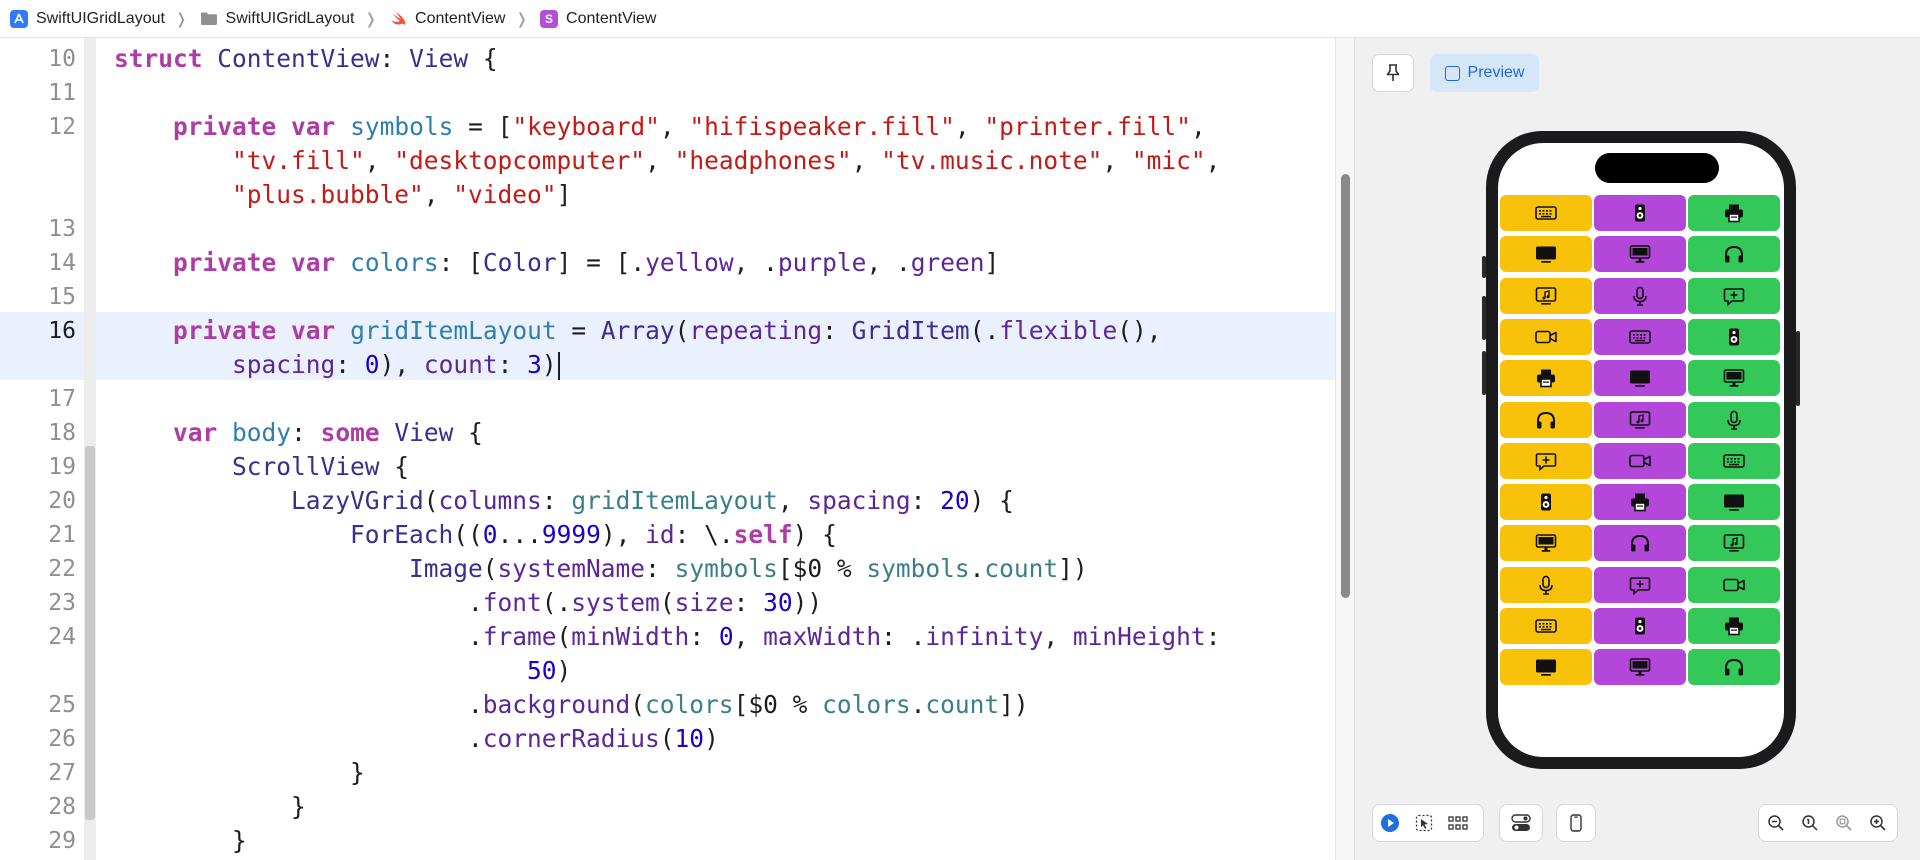  I want to click on breadcrumb-item-project: SwiftUIGridLayout, so click(87, 18).